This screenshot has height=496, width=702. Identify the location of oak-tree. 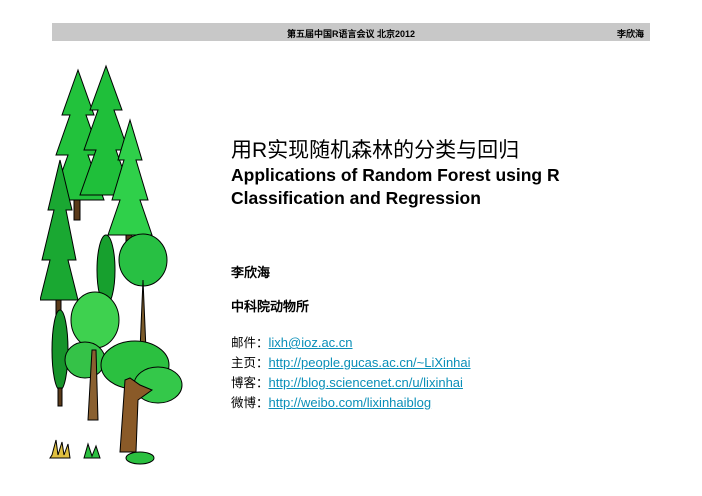
(141, 396).